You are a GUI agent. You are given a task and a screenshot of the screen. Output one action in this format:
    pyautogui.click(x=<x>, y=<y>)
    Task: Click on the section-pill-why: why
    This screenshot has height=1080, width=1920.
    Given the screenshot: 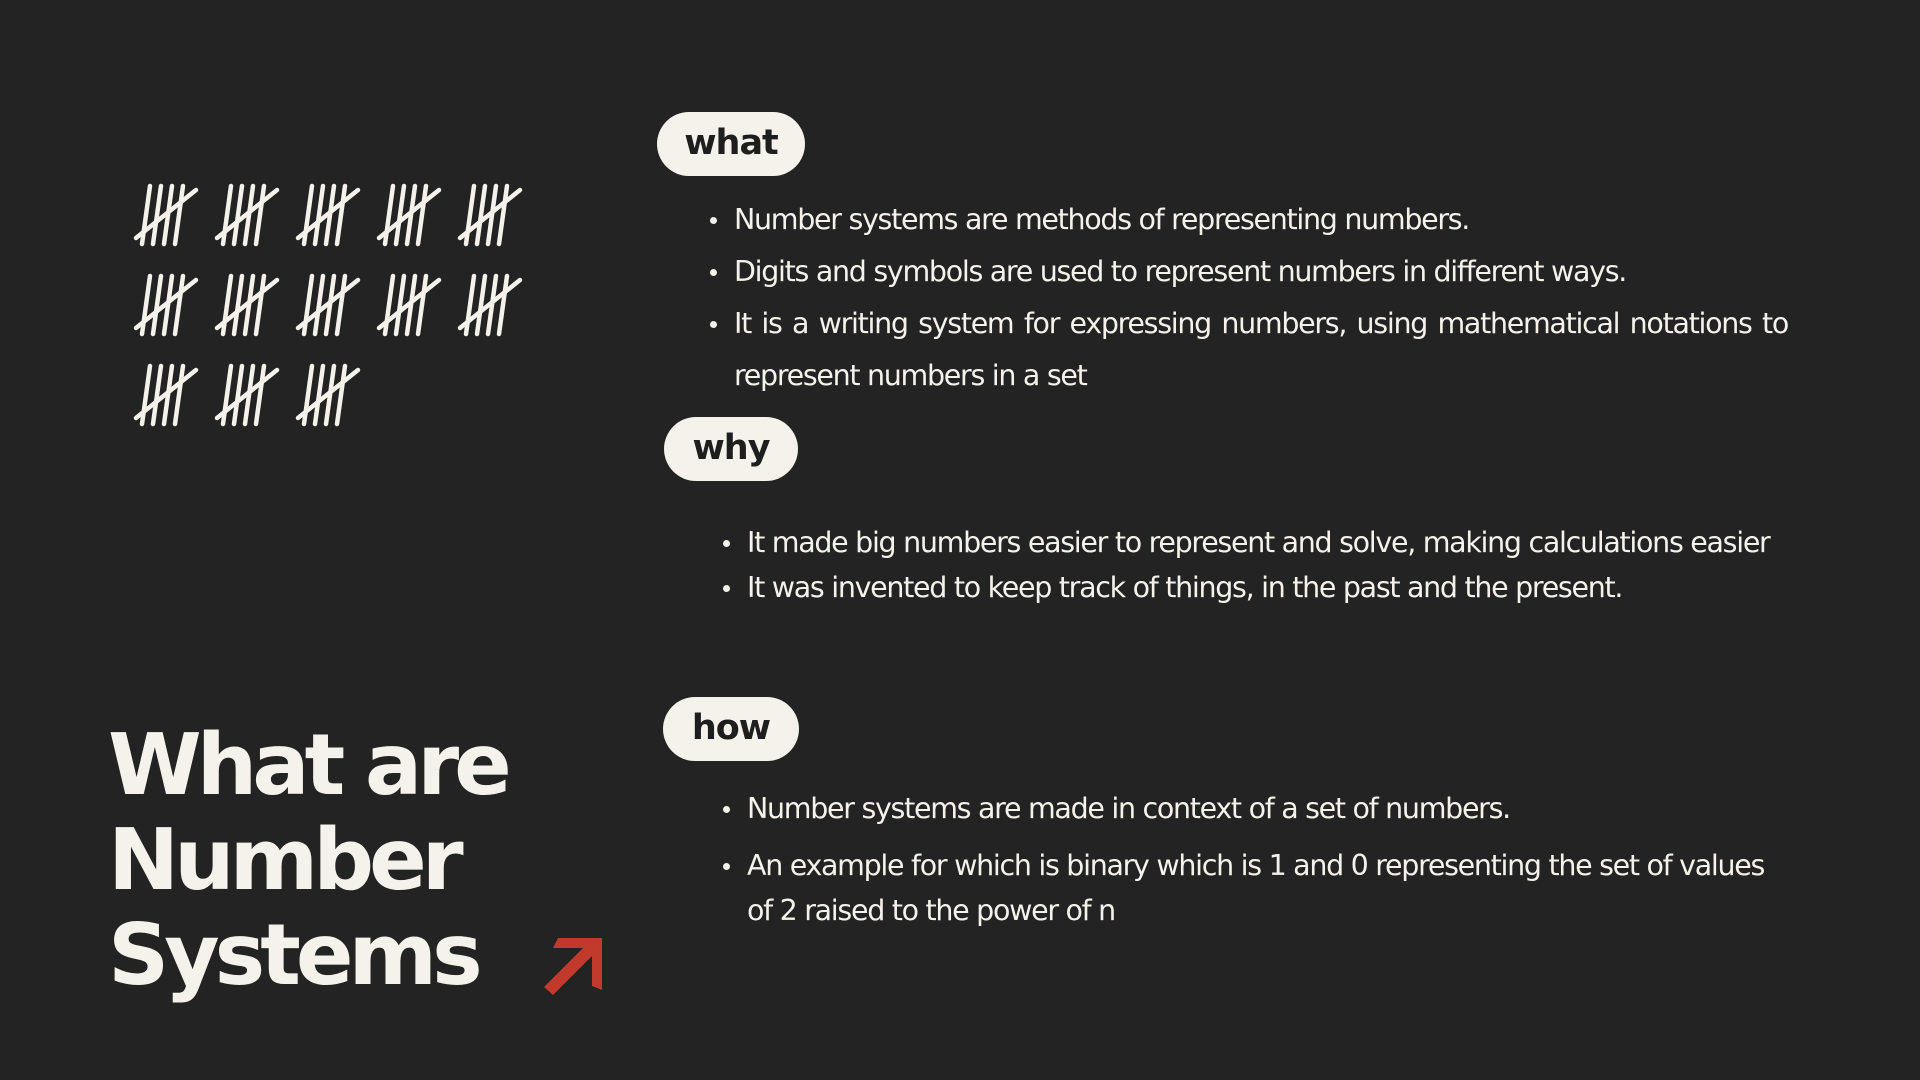 What is the action you would take?
    pyautogui.click(x=731, y=449)
    